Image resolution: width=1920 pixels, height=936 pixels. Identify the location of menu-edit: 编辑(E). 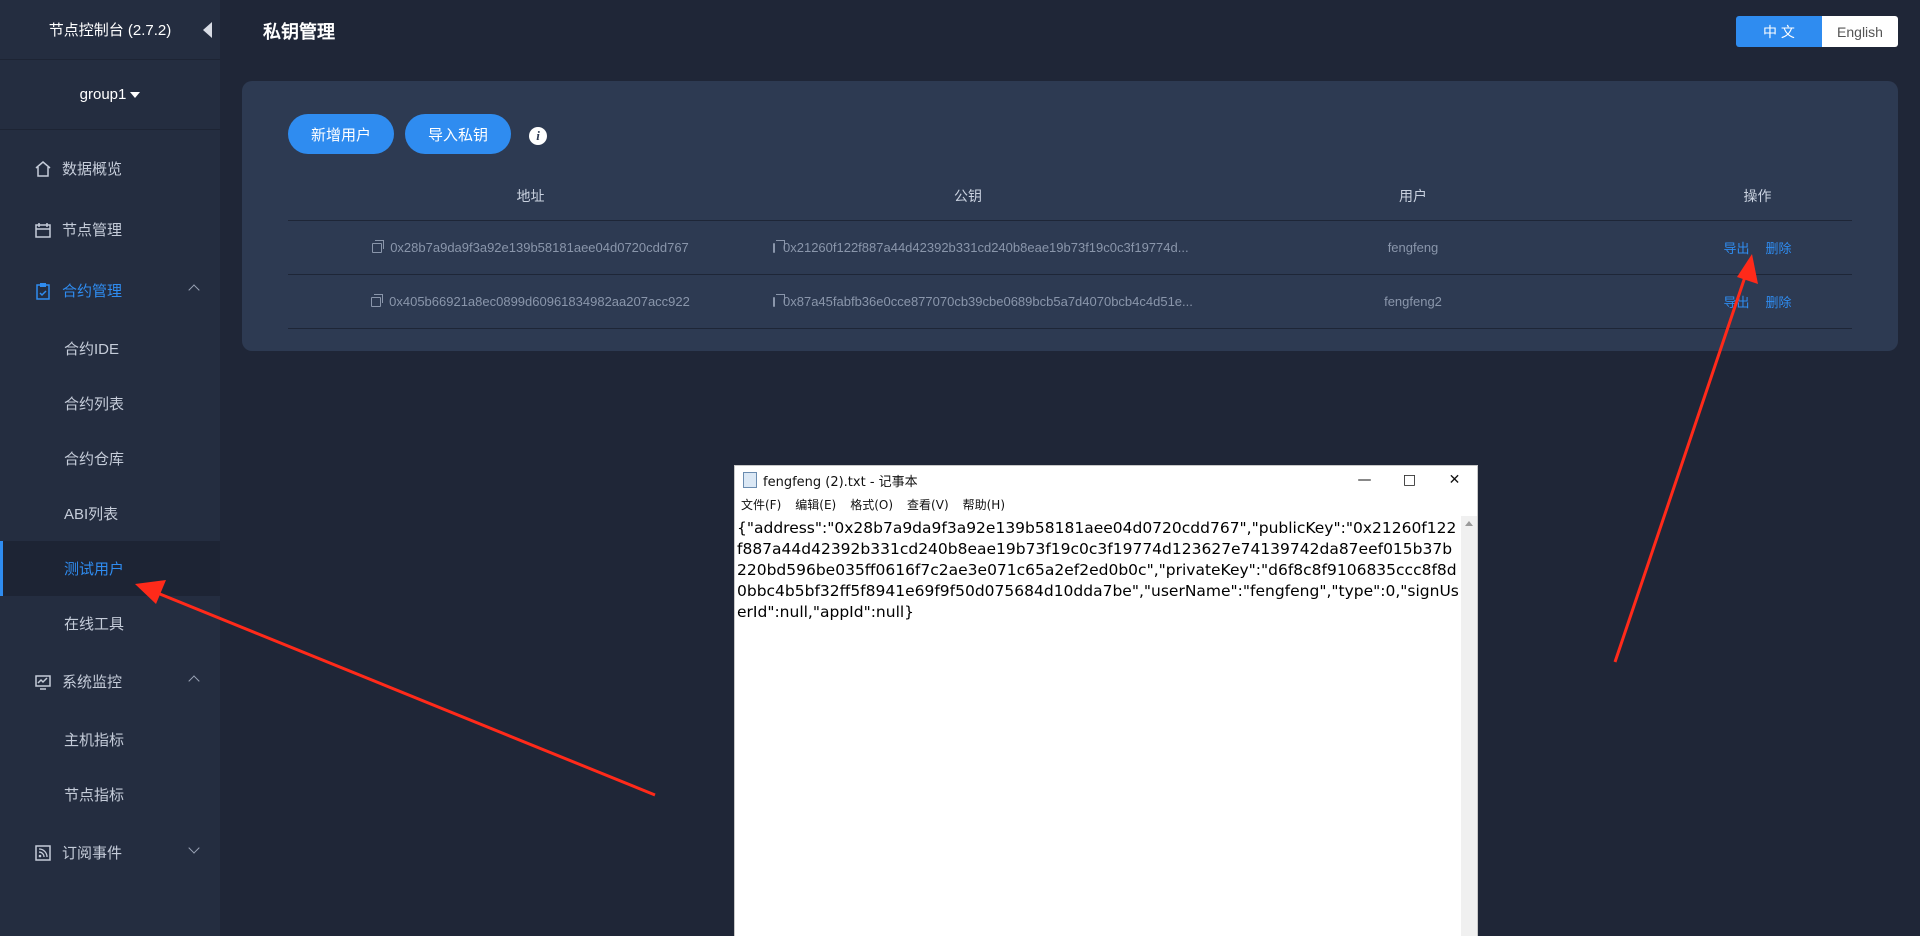
(815, 504).